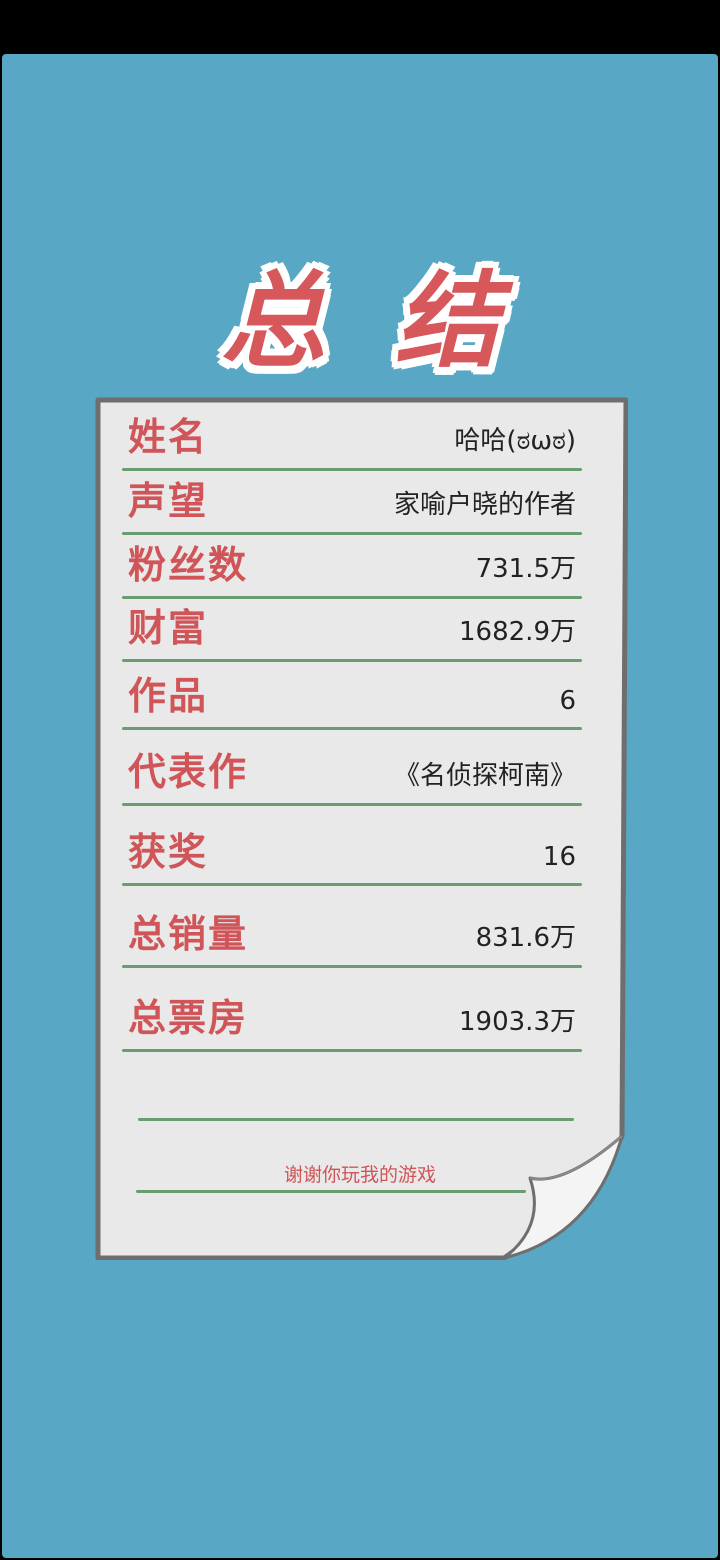  What do you see at coordinates (352, 1012) in the screenshot?
I see `row-box-office: 总票房 1903.3万` at bounding box center [352, 1012].